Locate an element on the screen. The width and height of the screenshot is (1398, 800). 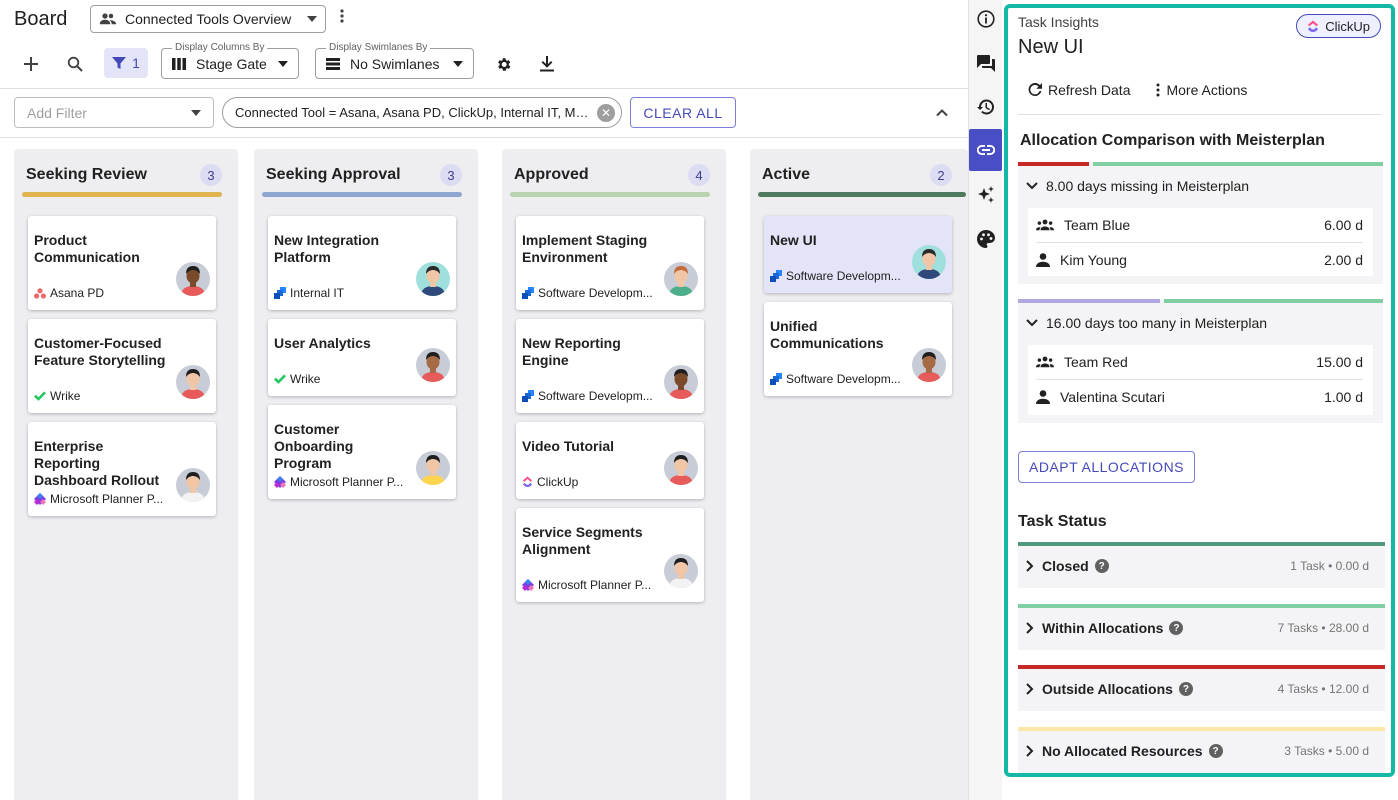
download-icon is located at coordinates (547, 64).